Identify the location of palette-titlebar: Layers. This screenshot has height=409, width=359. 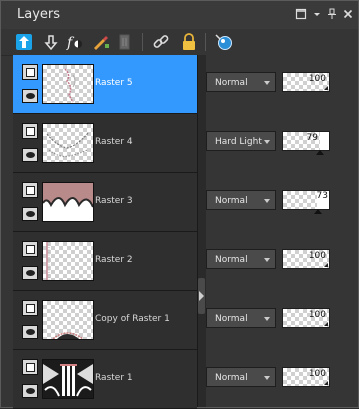
(179, 15).